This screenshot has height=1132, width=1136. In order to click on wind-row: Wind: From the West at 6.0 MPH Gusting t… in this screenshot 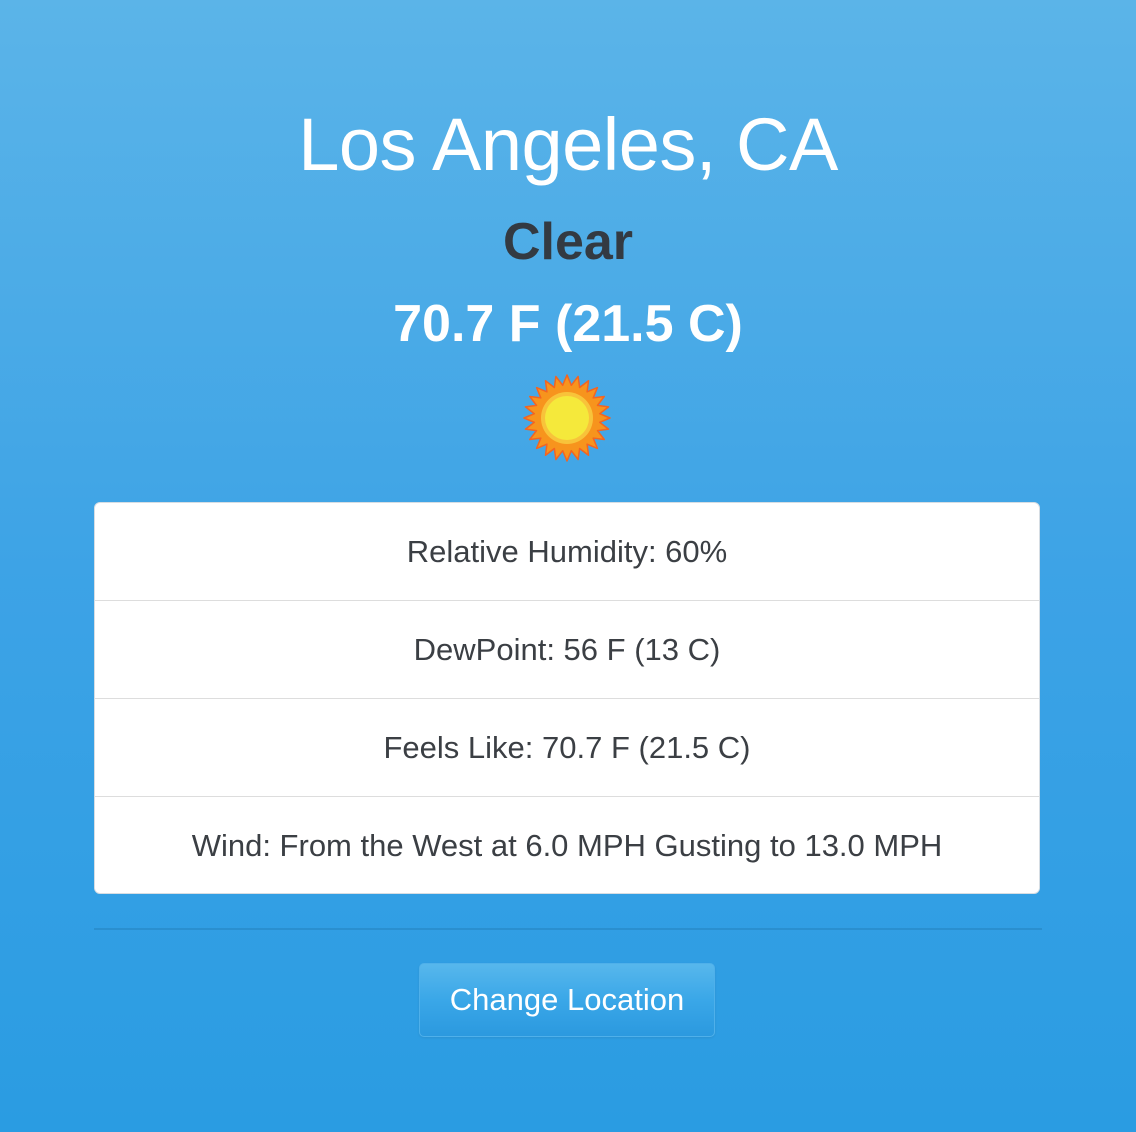, I will do `click(567, 845)`.